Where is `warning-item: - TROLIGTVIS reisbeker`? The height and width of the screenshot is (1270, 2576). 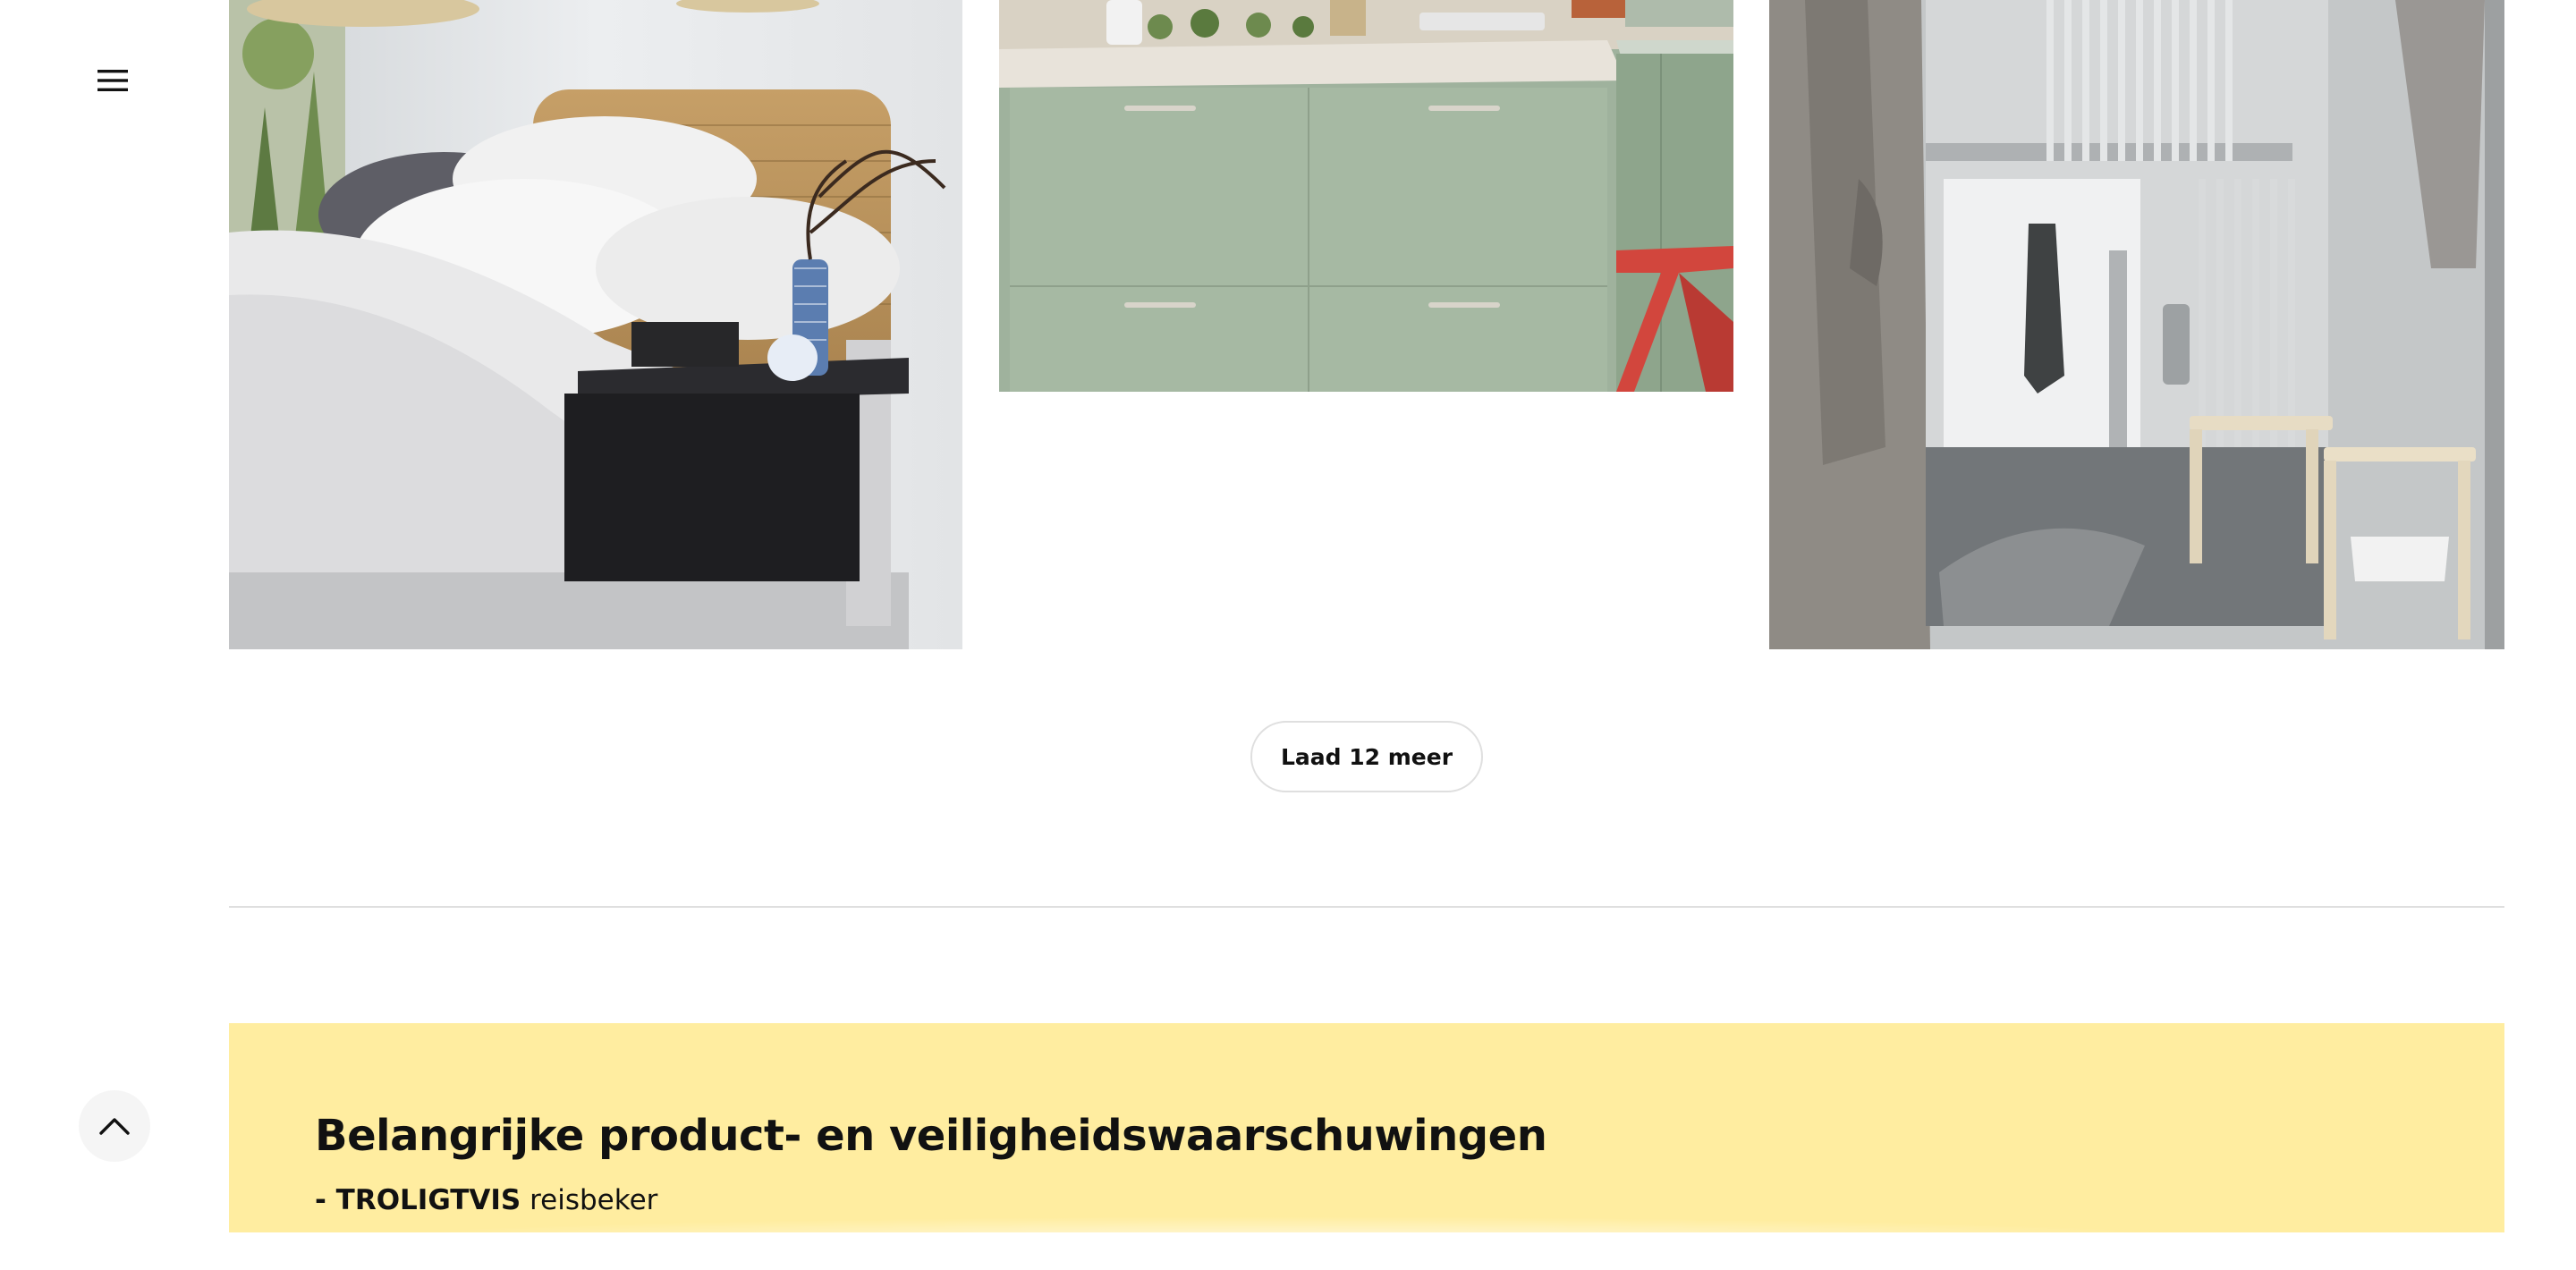 warning-item: - TROLIGTVIS reisbeker is located at coordinates (486, 1200).